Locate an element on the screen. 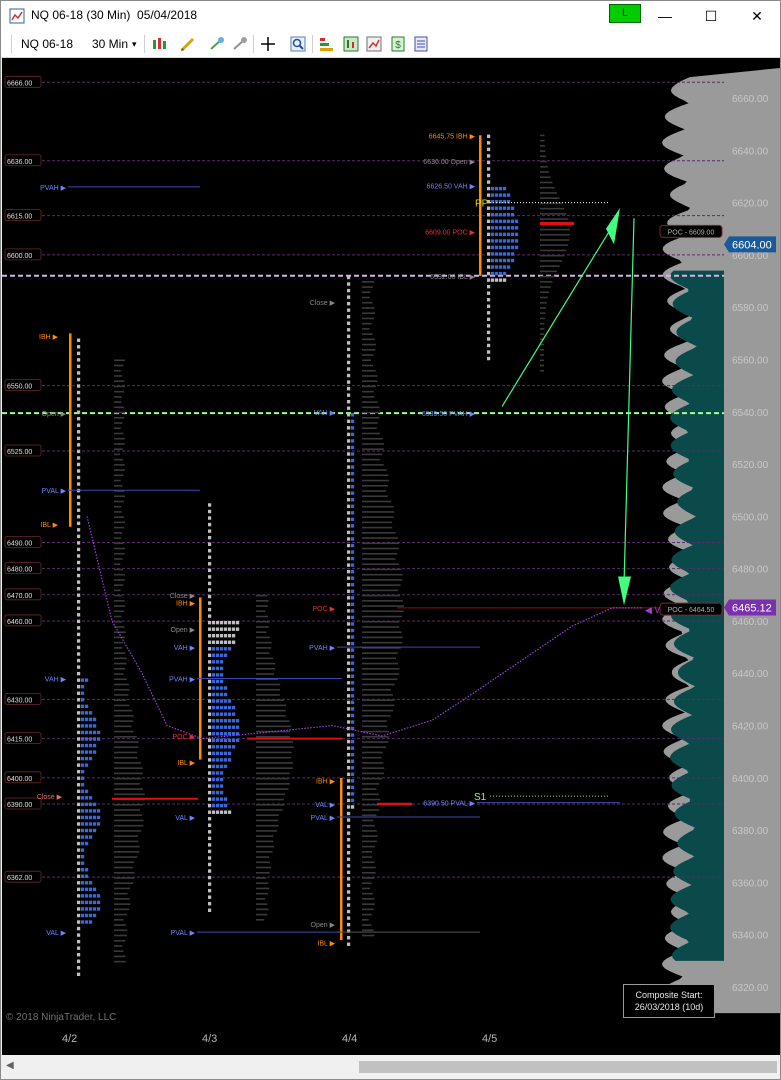 This screenshot has height=1080, width=781. interval-dropdown-icon: ▾ is located at coordinates (134, 44).